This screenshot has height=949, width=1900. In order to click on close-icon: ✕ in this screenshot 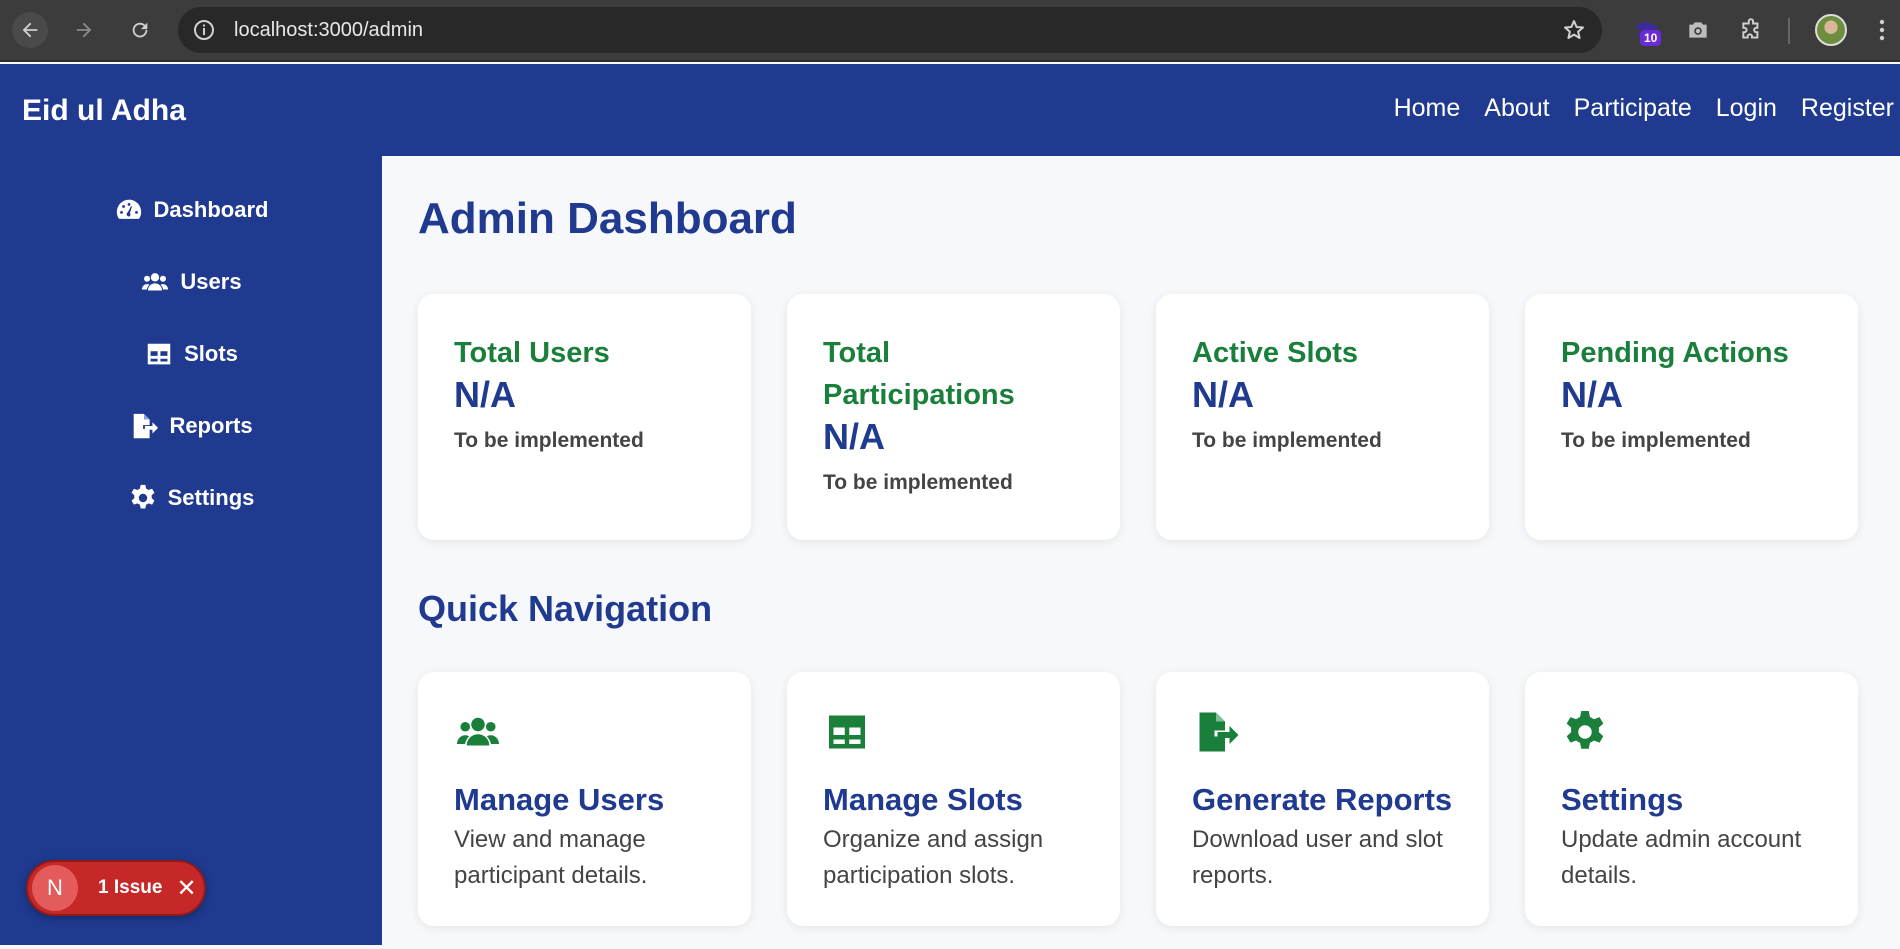, I will do `click(186, 888)`.